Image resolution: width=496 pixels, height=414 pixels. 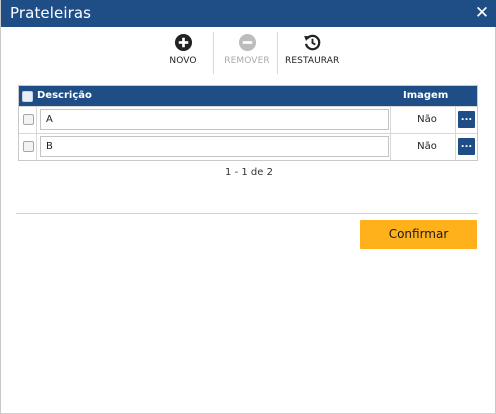 What do you see at coordinates (247, 61) in the screenshot?
I see `remove-button-label: REMOVER` at bounding box center [247, 61].